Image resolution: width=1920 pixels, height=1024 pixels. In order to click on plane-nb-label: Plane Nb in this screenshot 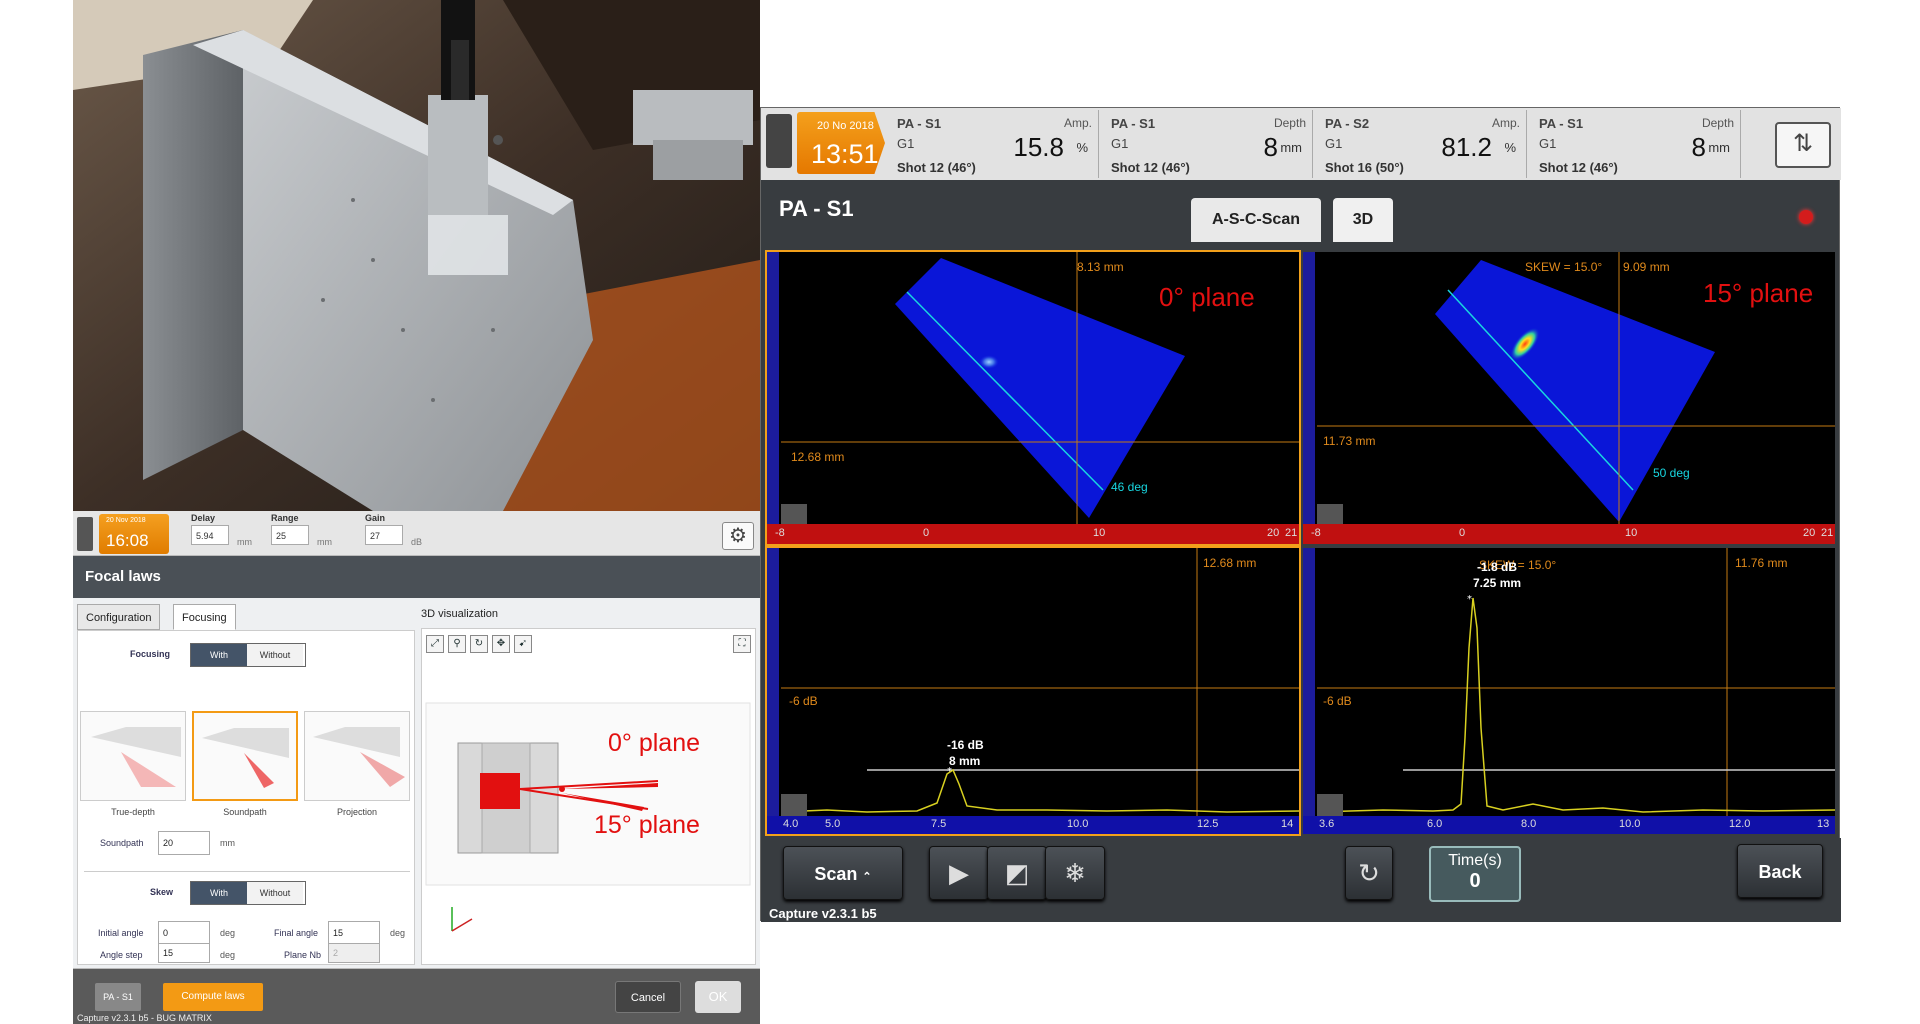, I will do `click(303, 955)`.